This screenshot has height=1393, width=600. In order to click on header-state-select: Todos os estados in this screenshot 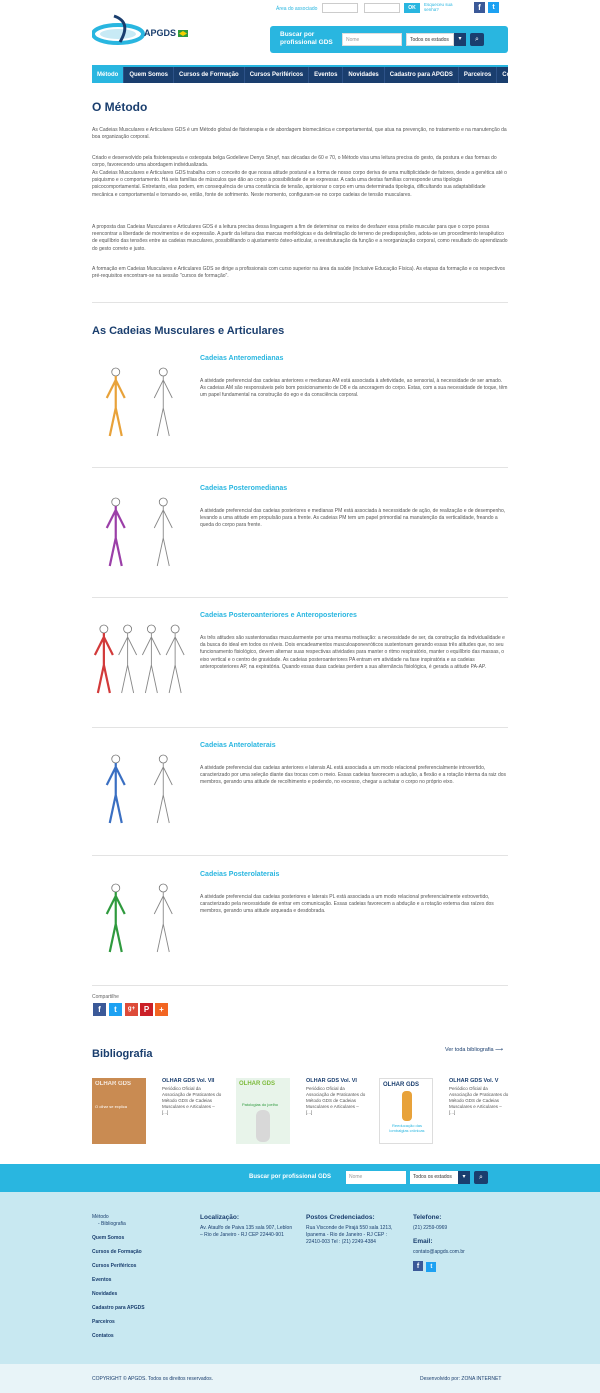, I will do `click(430, 39)`.